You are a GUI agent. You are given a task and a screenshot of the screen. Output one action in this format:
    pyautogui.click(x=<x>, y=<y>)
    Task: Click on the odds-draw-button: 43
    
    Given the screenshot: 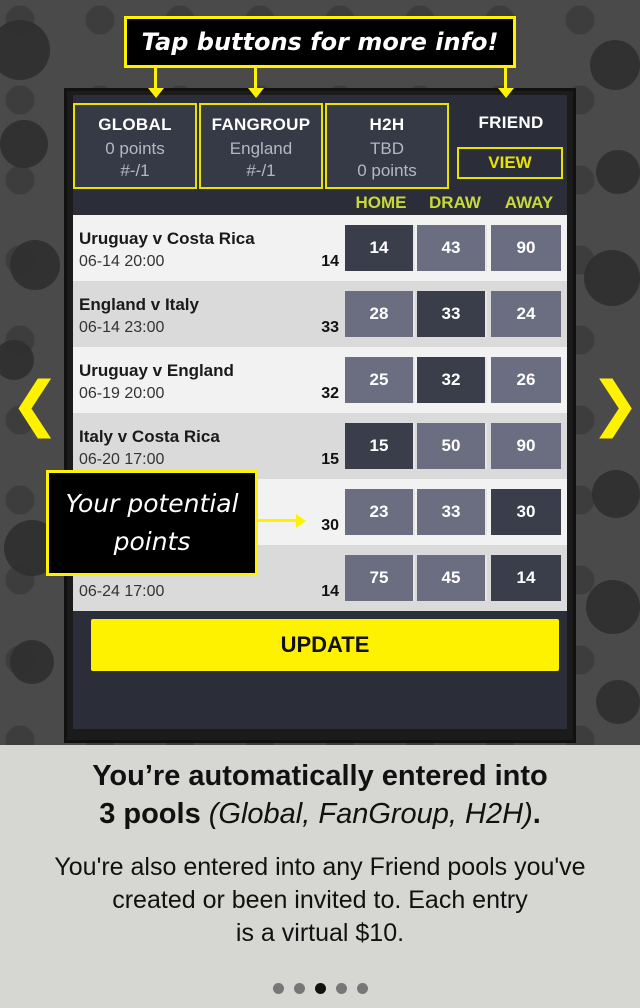 What is the action you would take?
    pyautogui.click(x=452, y=248)
    